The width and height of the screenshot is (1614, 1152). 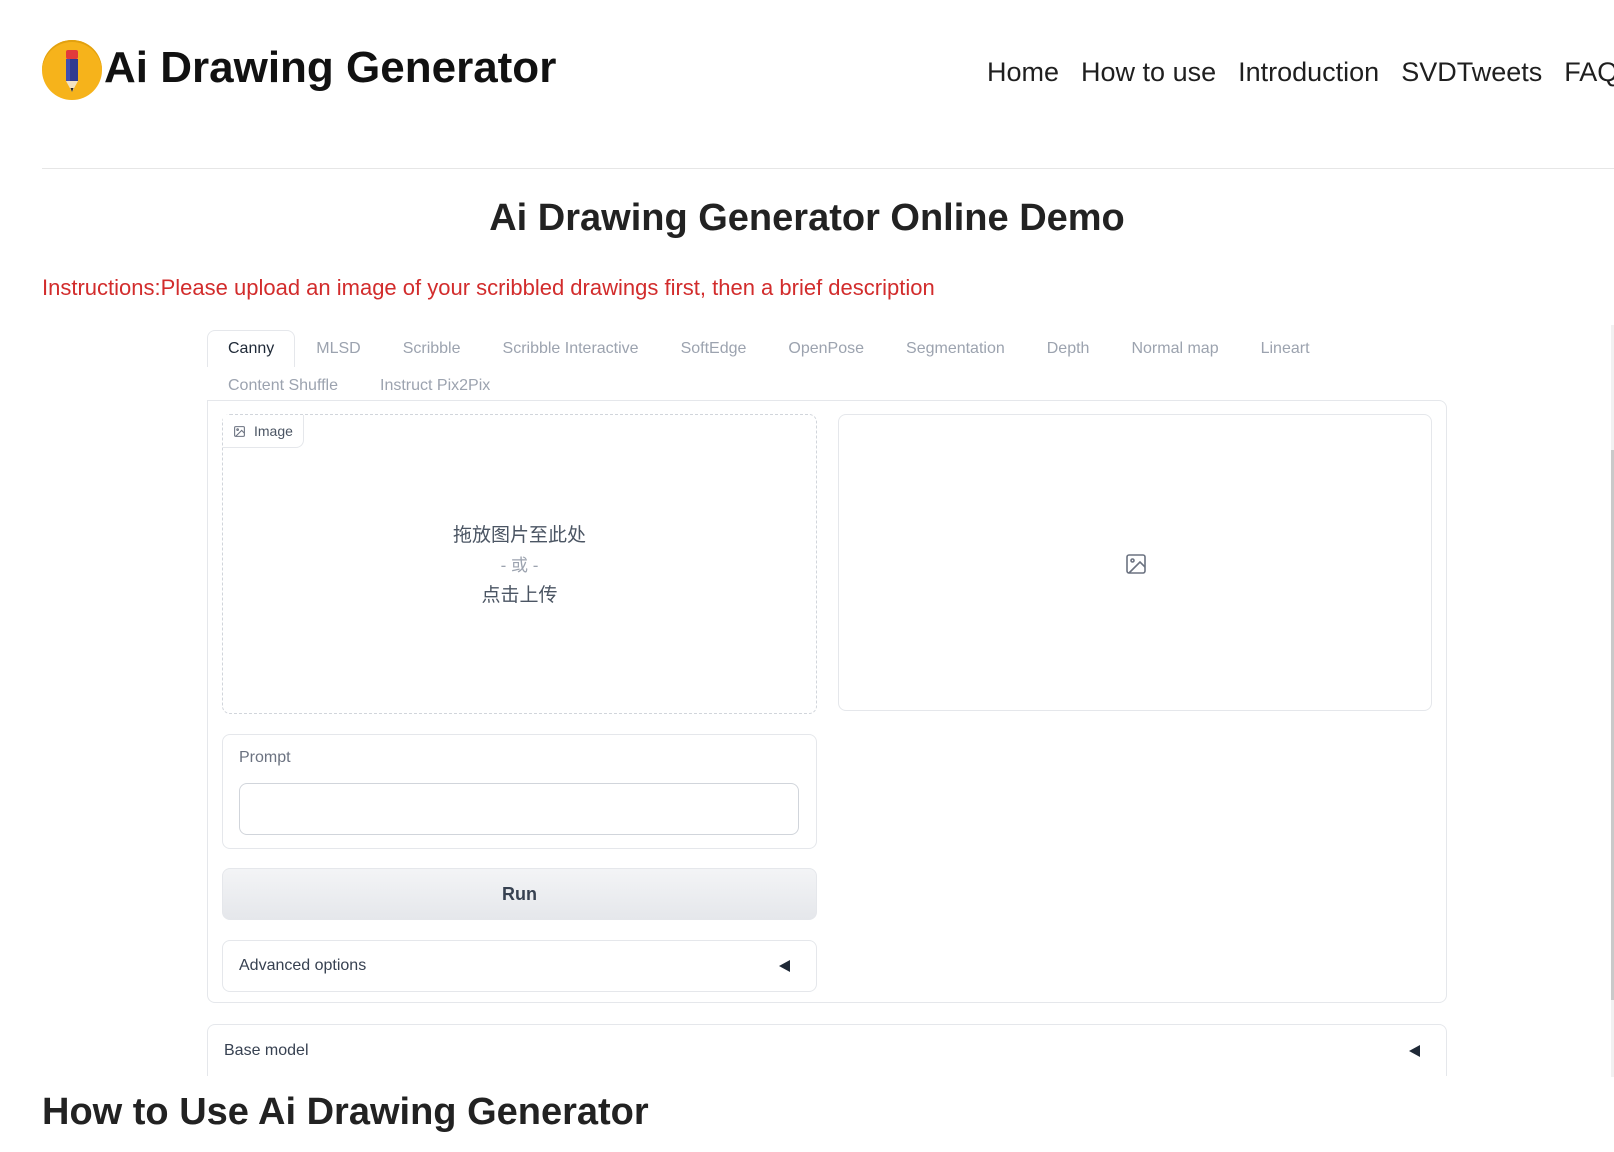 I want to click on base-model-label: Base model, so click(x=266, y=1050).